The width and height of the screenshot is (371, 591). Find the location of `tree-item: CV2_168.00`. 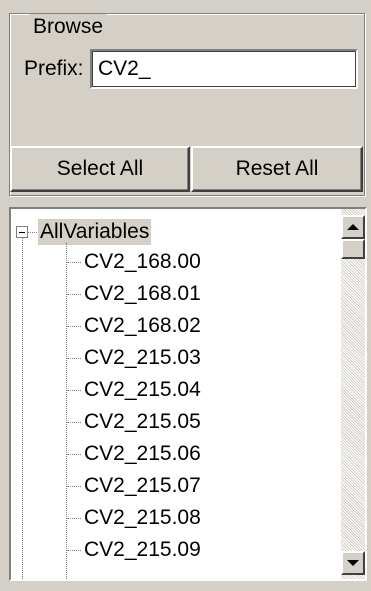

tree-item: CV2_168.00 is located at coordinates (176, 262).